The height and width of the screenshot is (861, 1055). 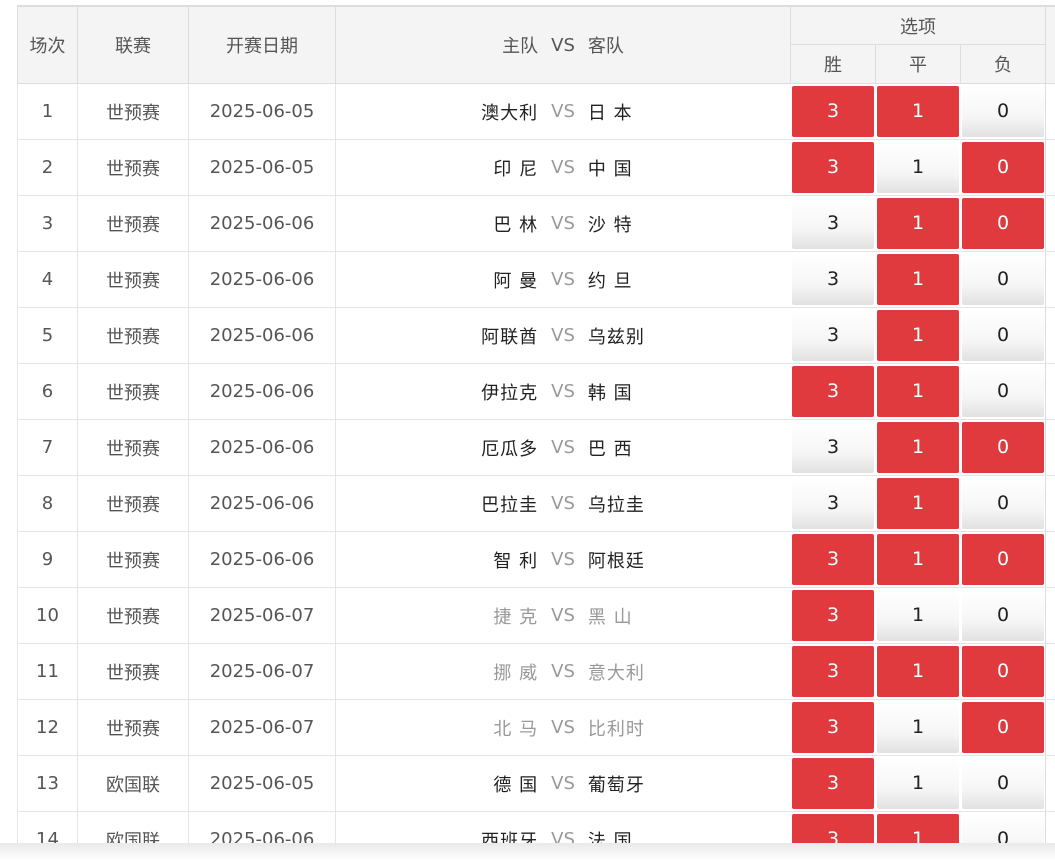 I want to click on header-home: 主队, so click(x=520, y=46).